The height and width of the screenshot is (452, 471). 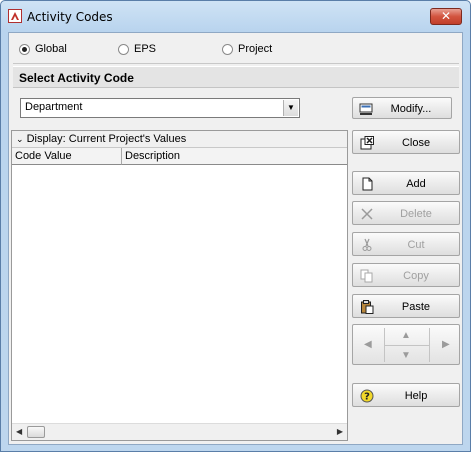 I want to click on scope-global-radio: Global, so click(x=43, y=49).